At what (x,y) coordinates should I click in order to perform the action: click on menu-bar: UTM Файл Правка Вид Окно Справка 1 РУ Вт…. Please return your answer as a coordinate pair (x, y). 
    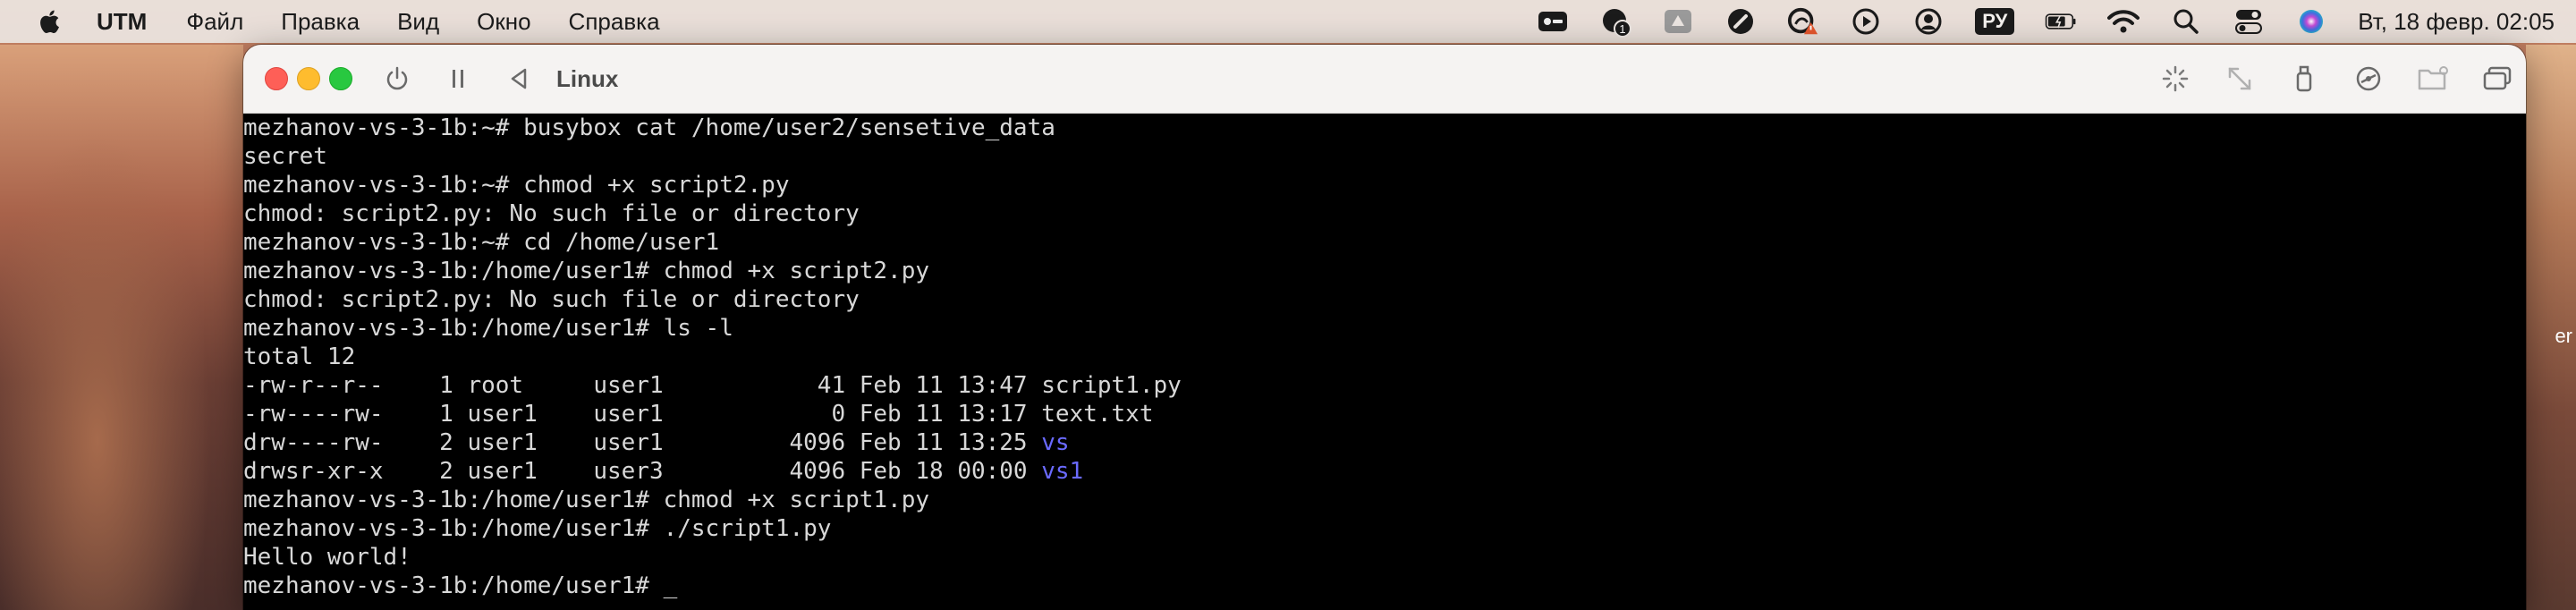
    Looking at the image, I should click on (1288, 21).